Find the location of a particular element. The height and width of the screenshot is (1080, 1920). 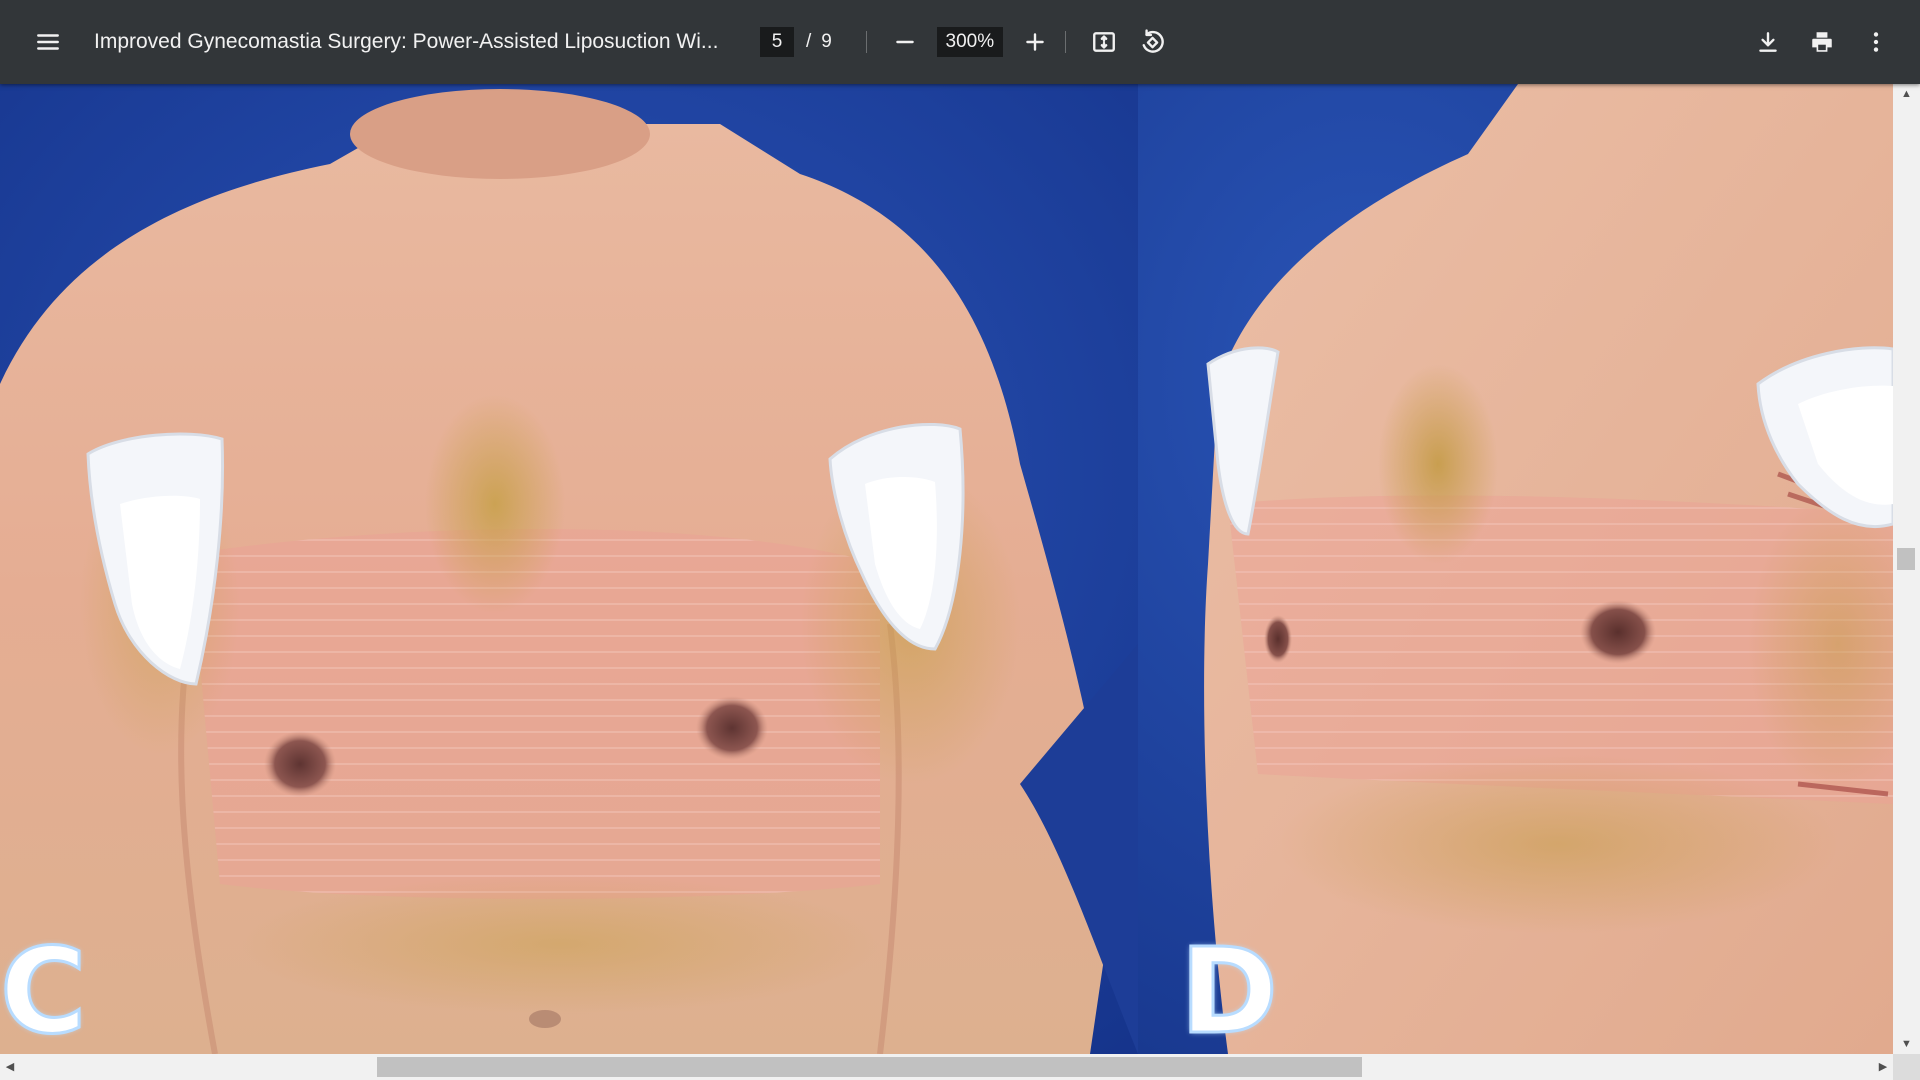

total-pages: 9 is located at coordinates (826, 41).